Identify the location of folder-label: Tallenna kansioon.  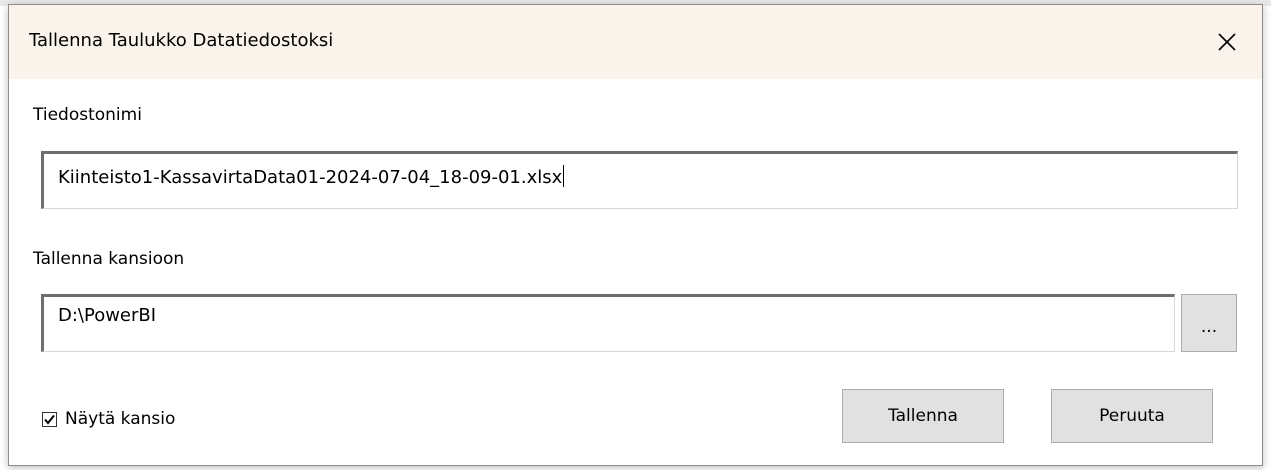
(109, 259).